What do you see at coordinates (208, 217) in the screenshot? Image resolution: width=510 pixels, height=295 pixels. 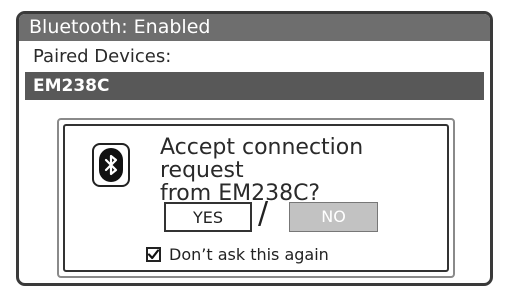 I see `yes-button: YES` at bounding box center [208, 217].